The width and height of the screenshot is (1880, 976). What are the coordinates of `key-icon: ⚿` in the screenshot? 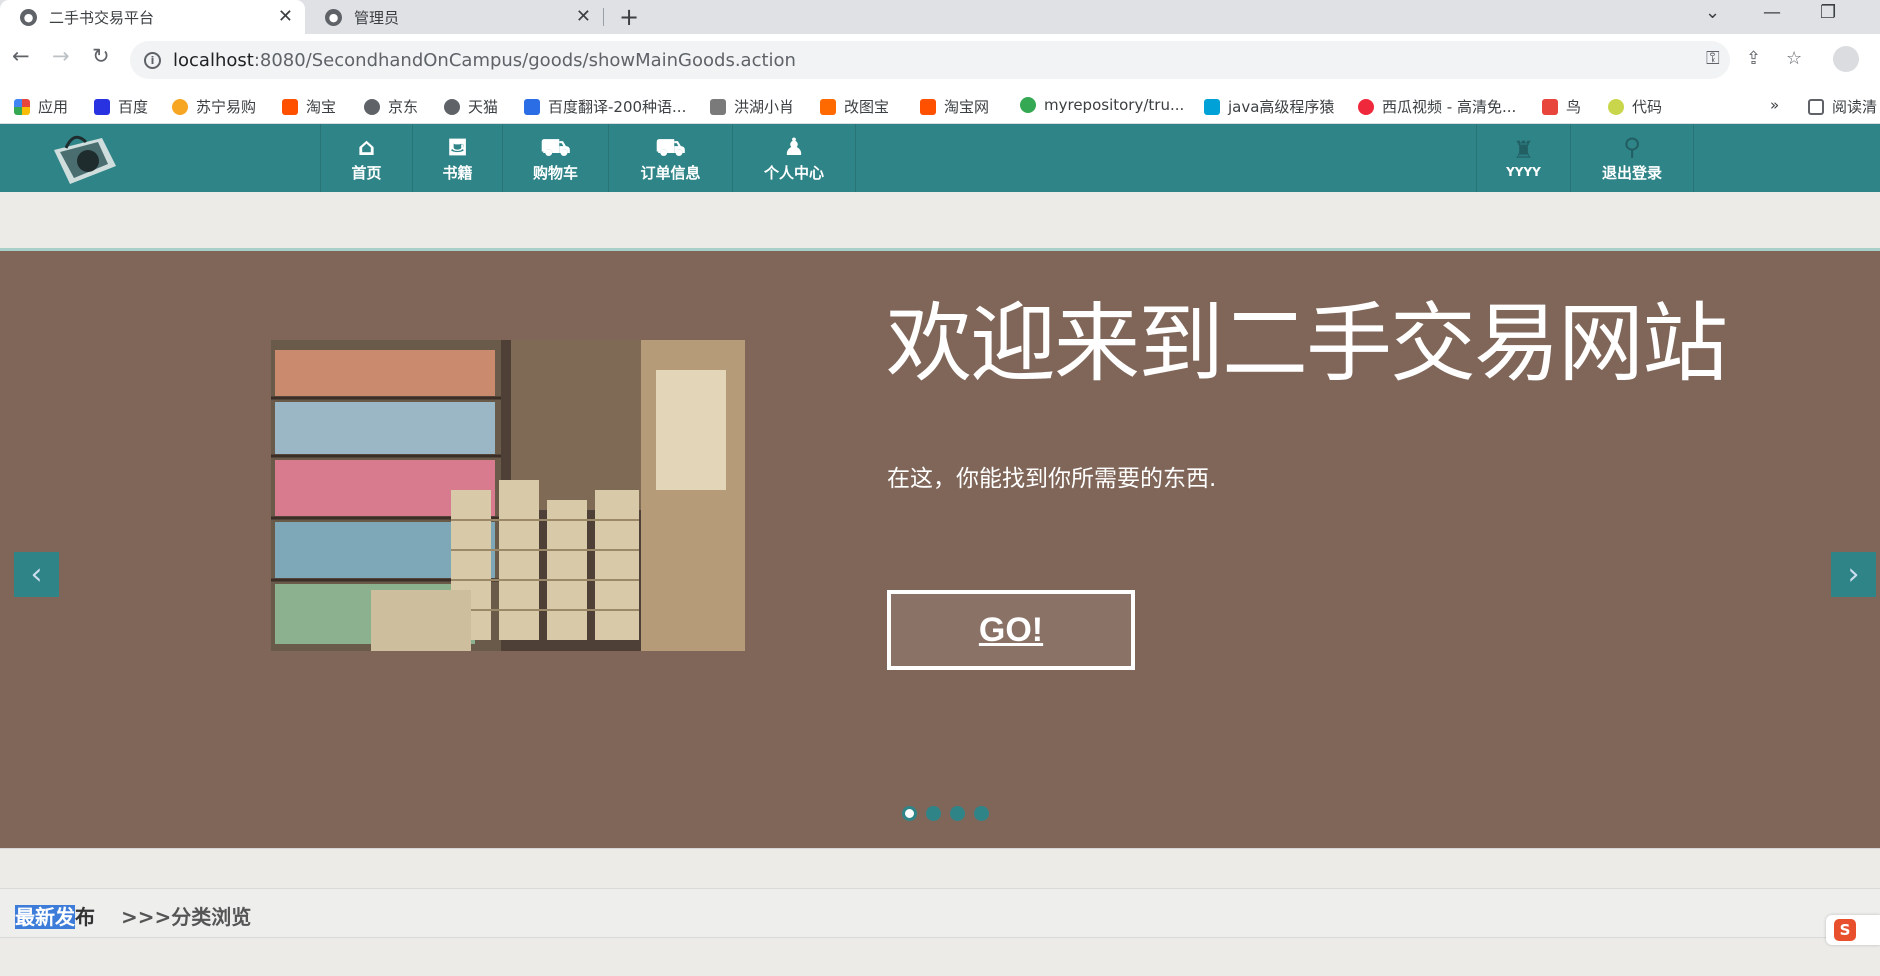 It's located at (1713, 58).